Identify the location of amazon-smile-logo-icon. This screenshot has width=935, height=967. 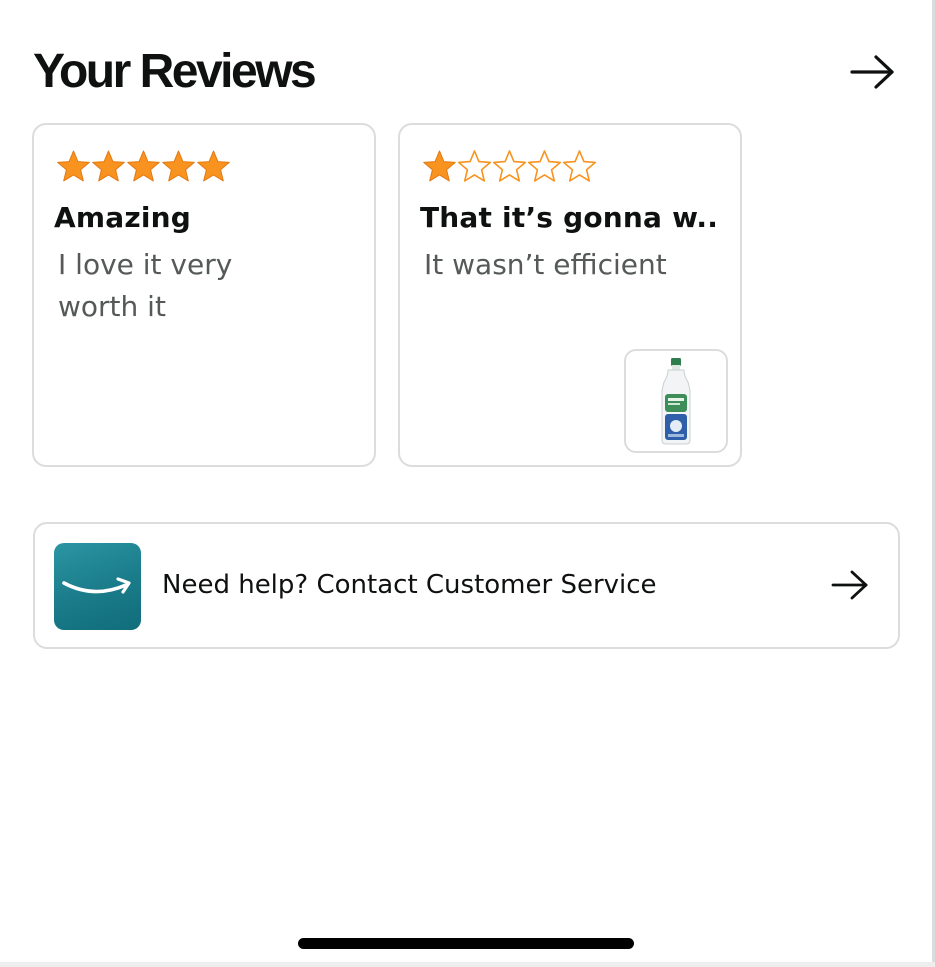
(97, 586).